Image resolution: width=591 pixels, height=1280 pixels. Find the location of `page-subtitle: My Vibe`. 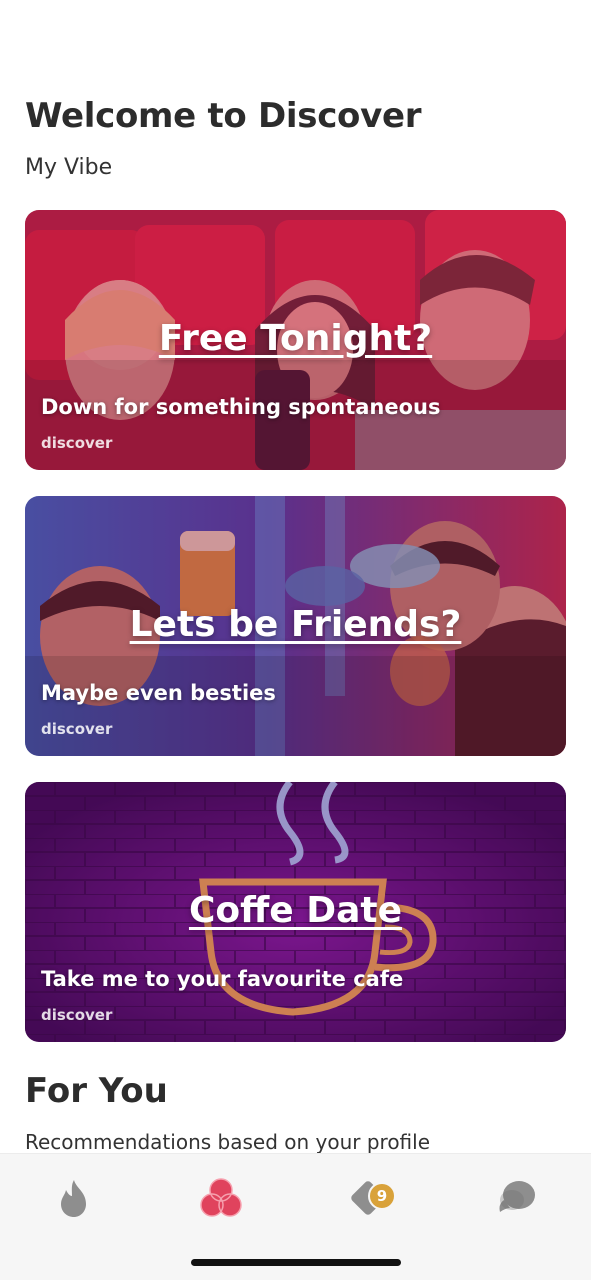

page-subtitle: My Vibe is located at coordinates (69, 167).